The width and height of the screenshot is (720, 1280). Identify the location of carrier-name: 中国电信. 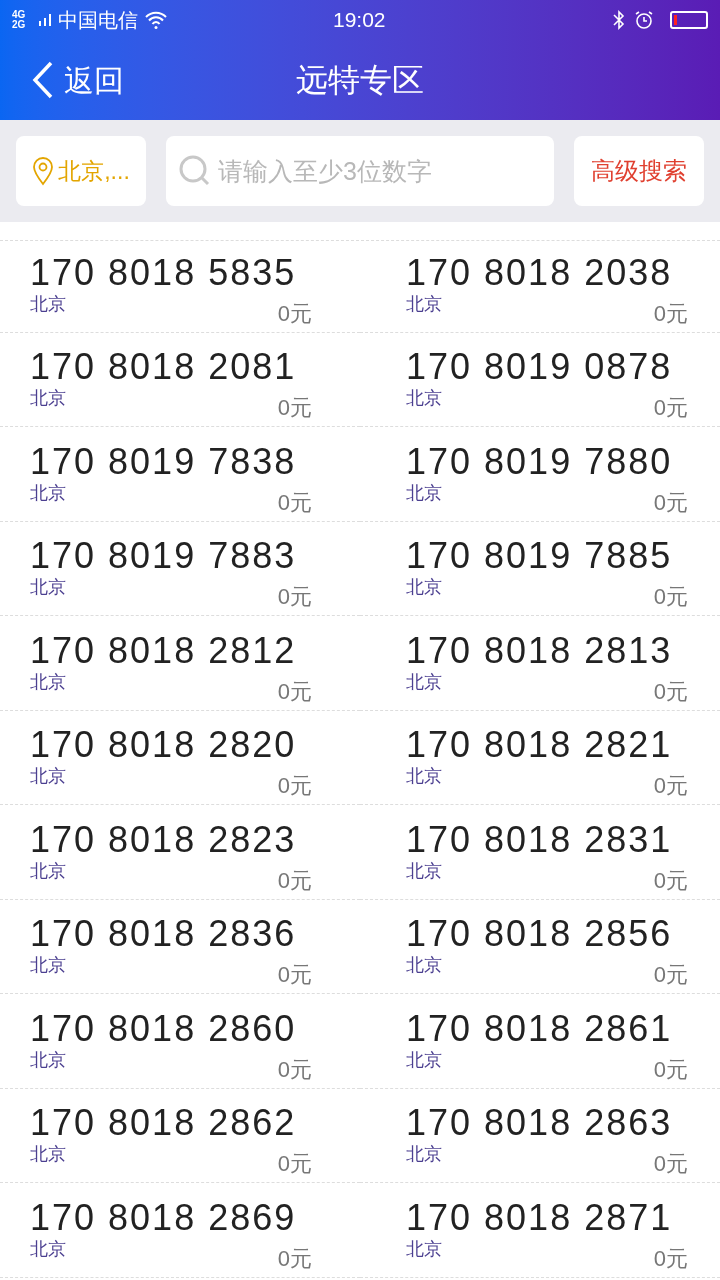
(98, 20).